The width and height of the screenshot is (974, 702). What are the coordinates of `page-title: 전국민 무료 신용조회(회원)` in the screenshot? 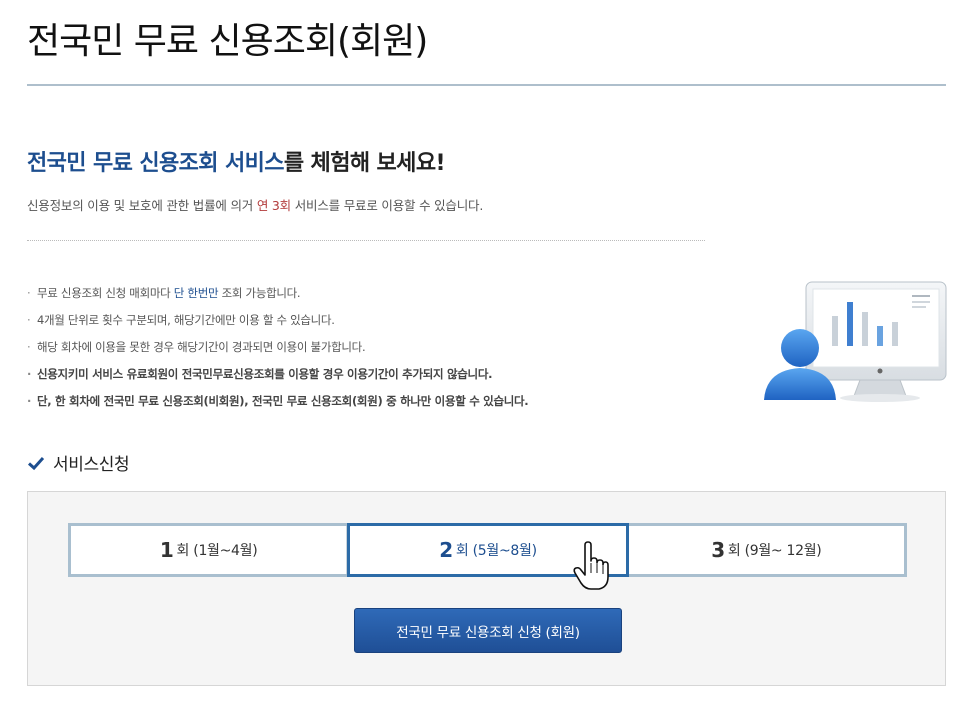 It's located at (227, 41).